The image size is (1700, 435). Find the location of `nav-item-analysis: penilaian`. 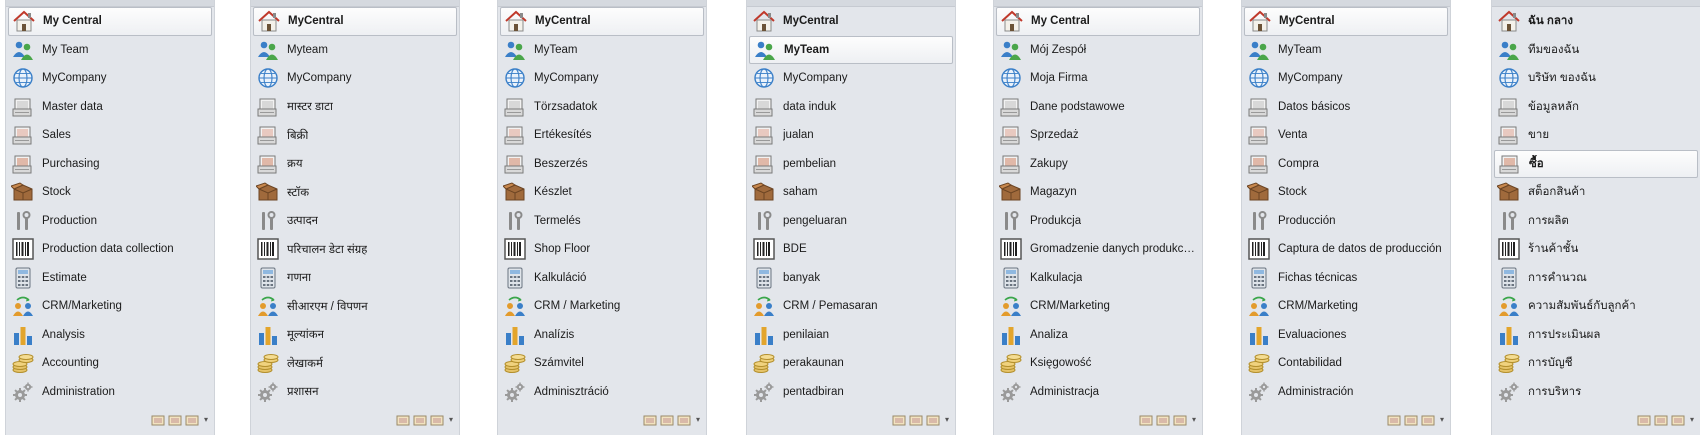

nav-item-analysis: penilaian is located at coordinates (851, 335).